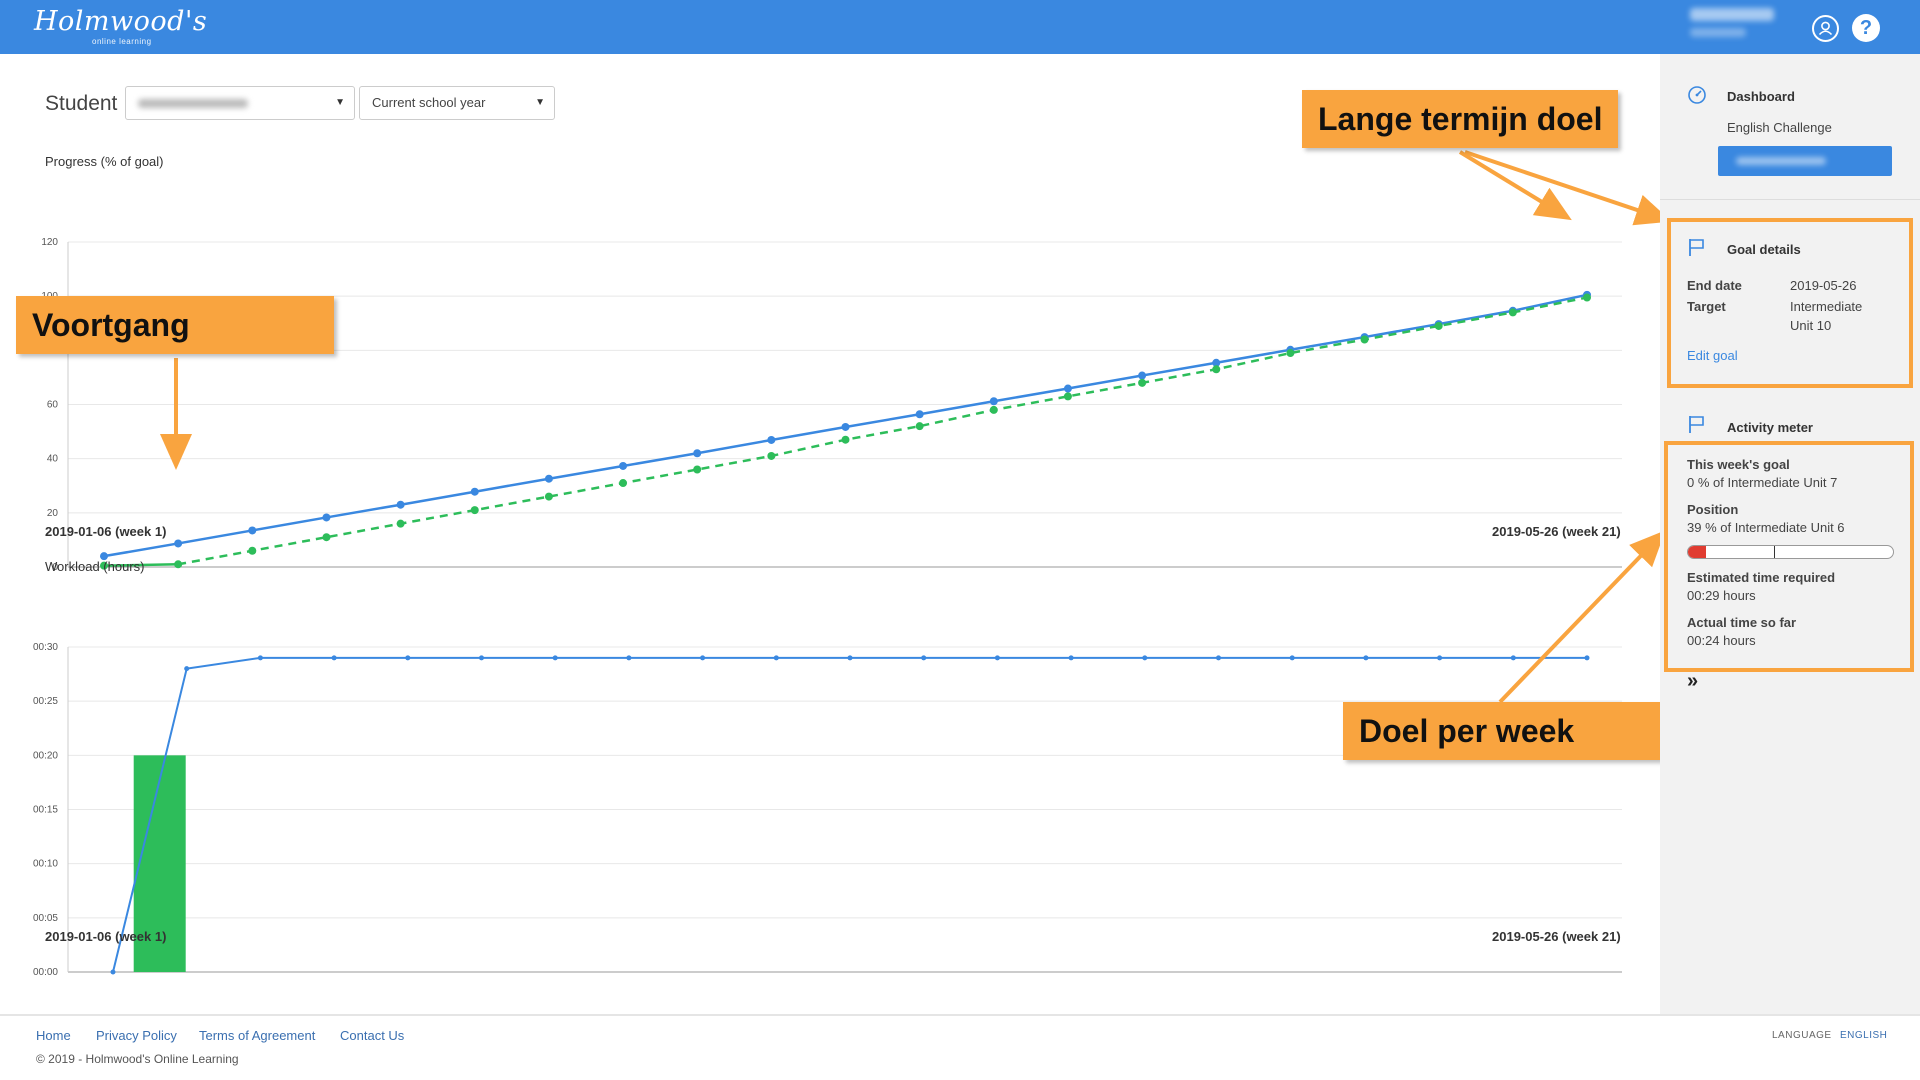  I want to click on progress-y-tick-label: 40, so click(53, 459).